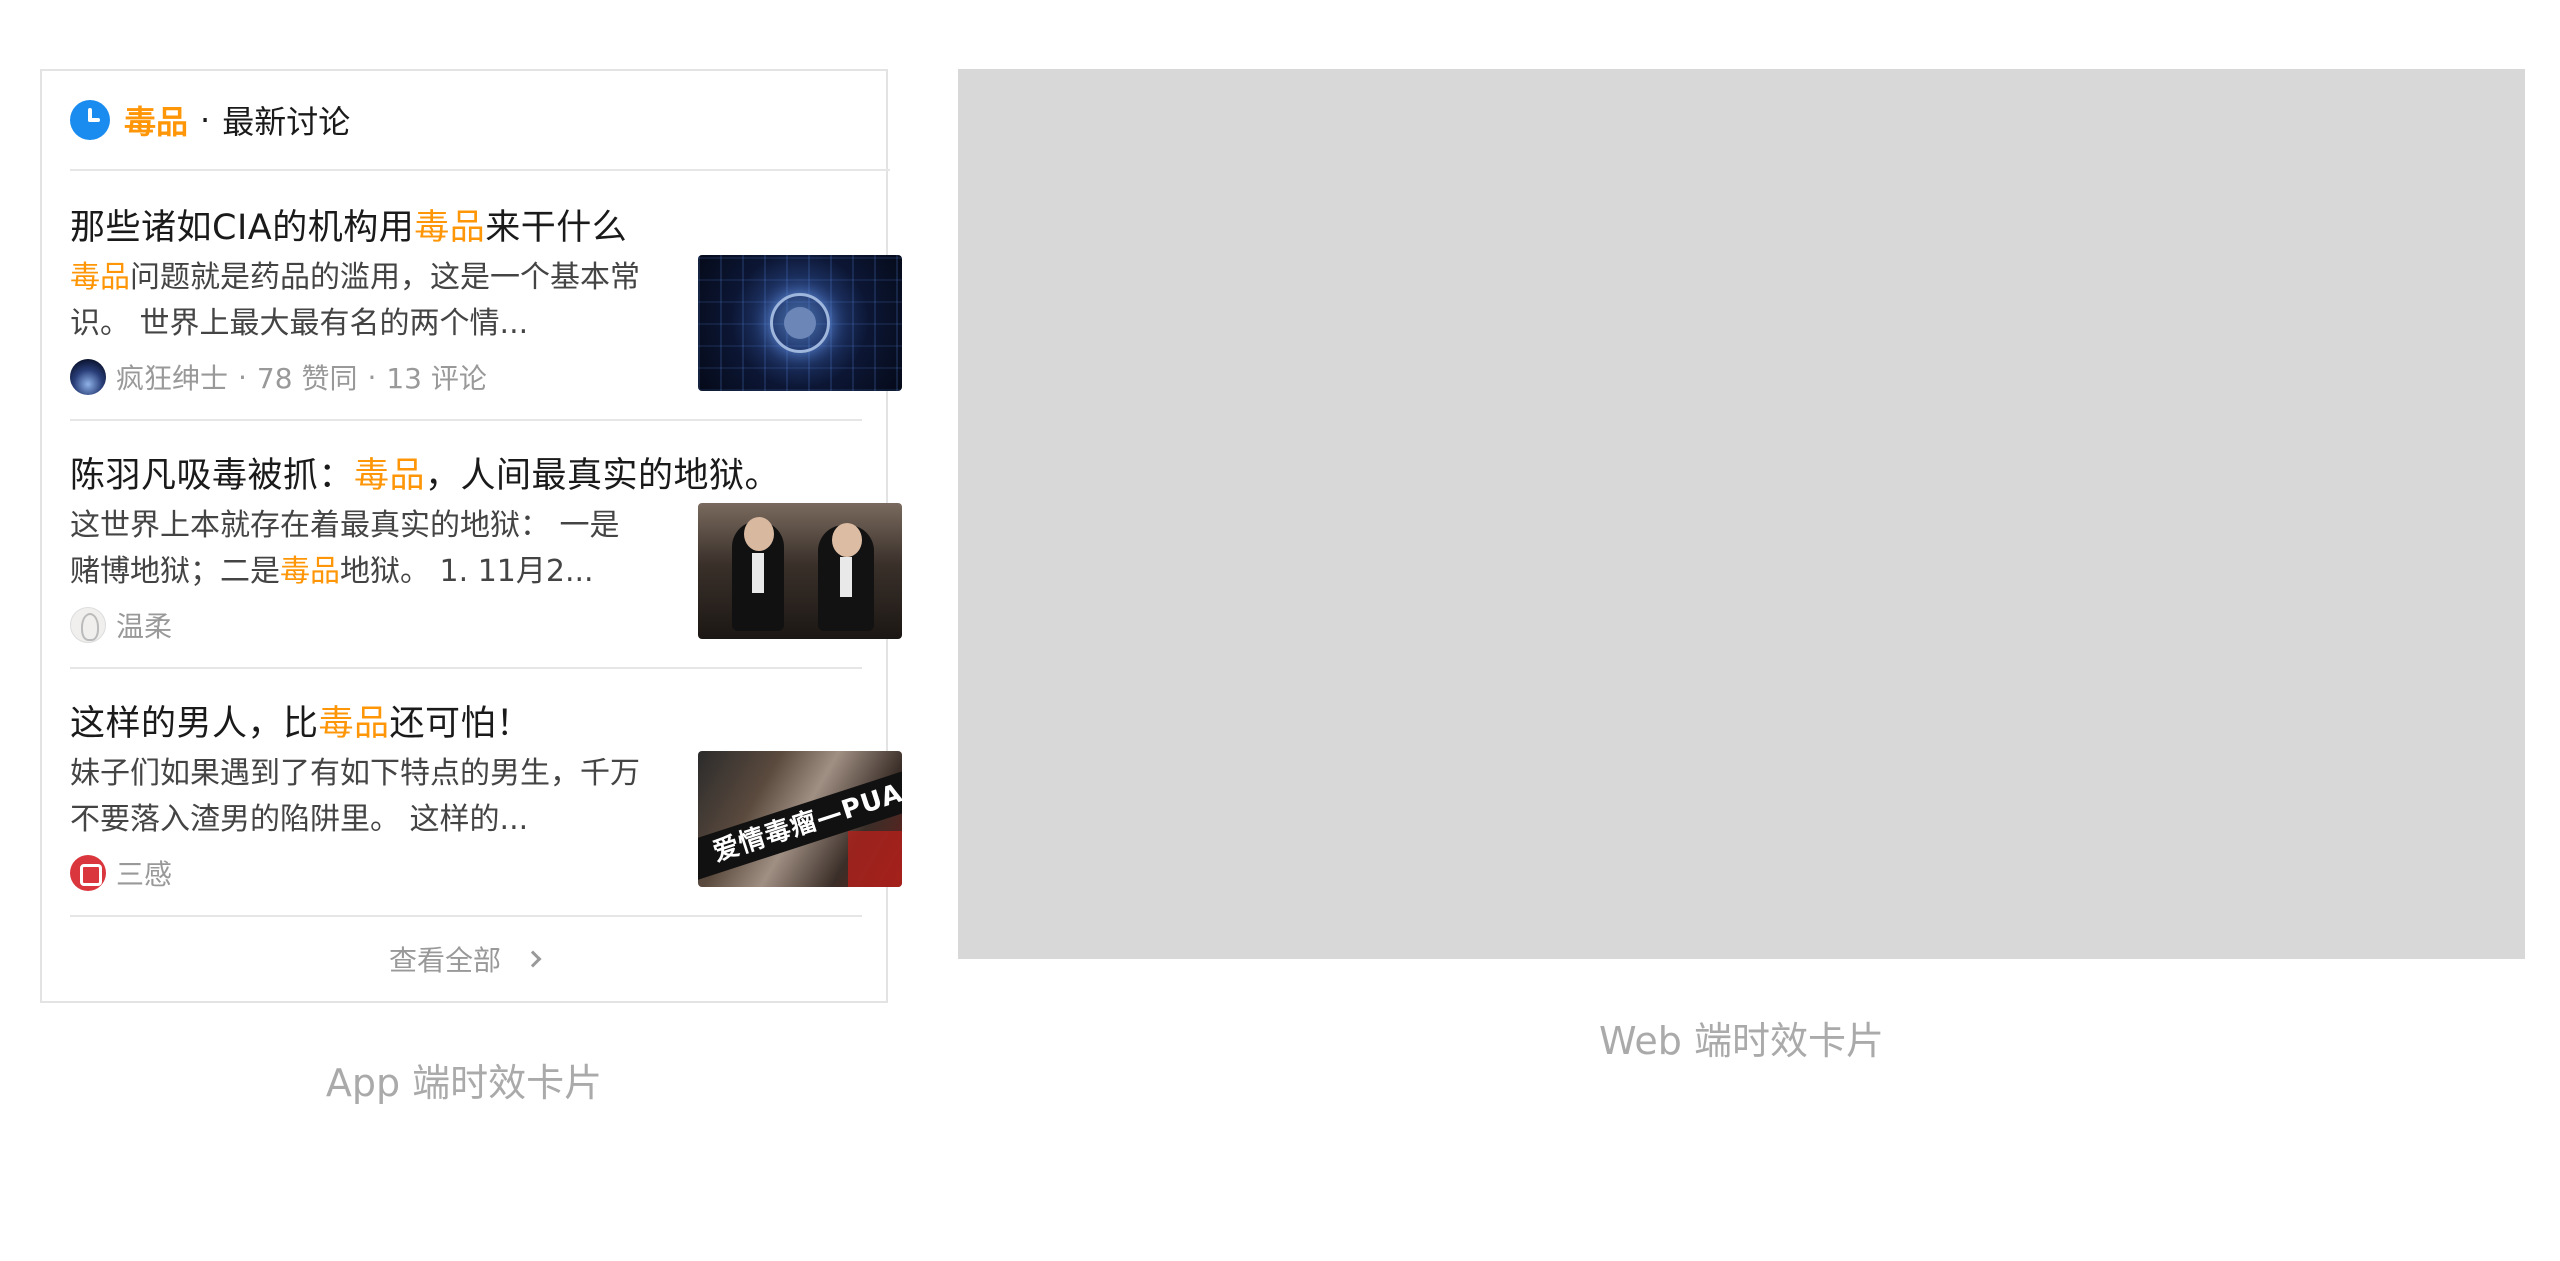  What do you see at coordinates (464, 1083) in the screenshot?
I see `app-card-caption: App 端时效卡片` at bounding box center [464, 1083].